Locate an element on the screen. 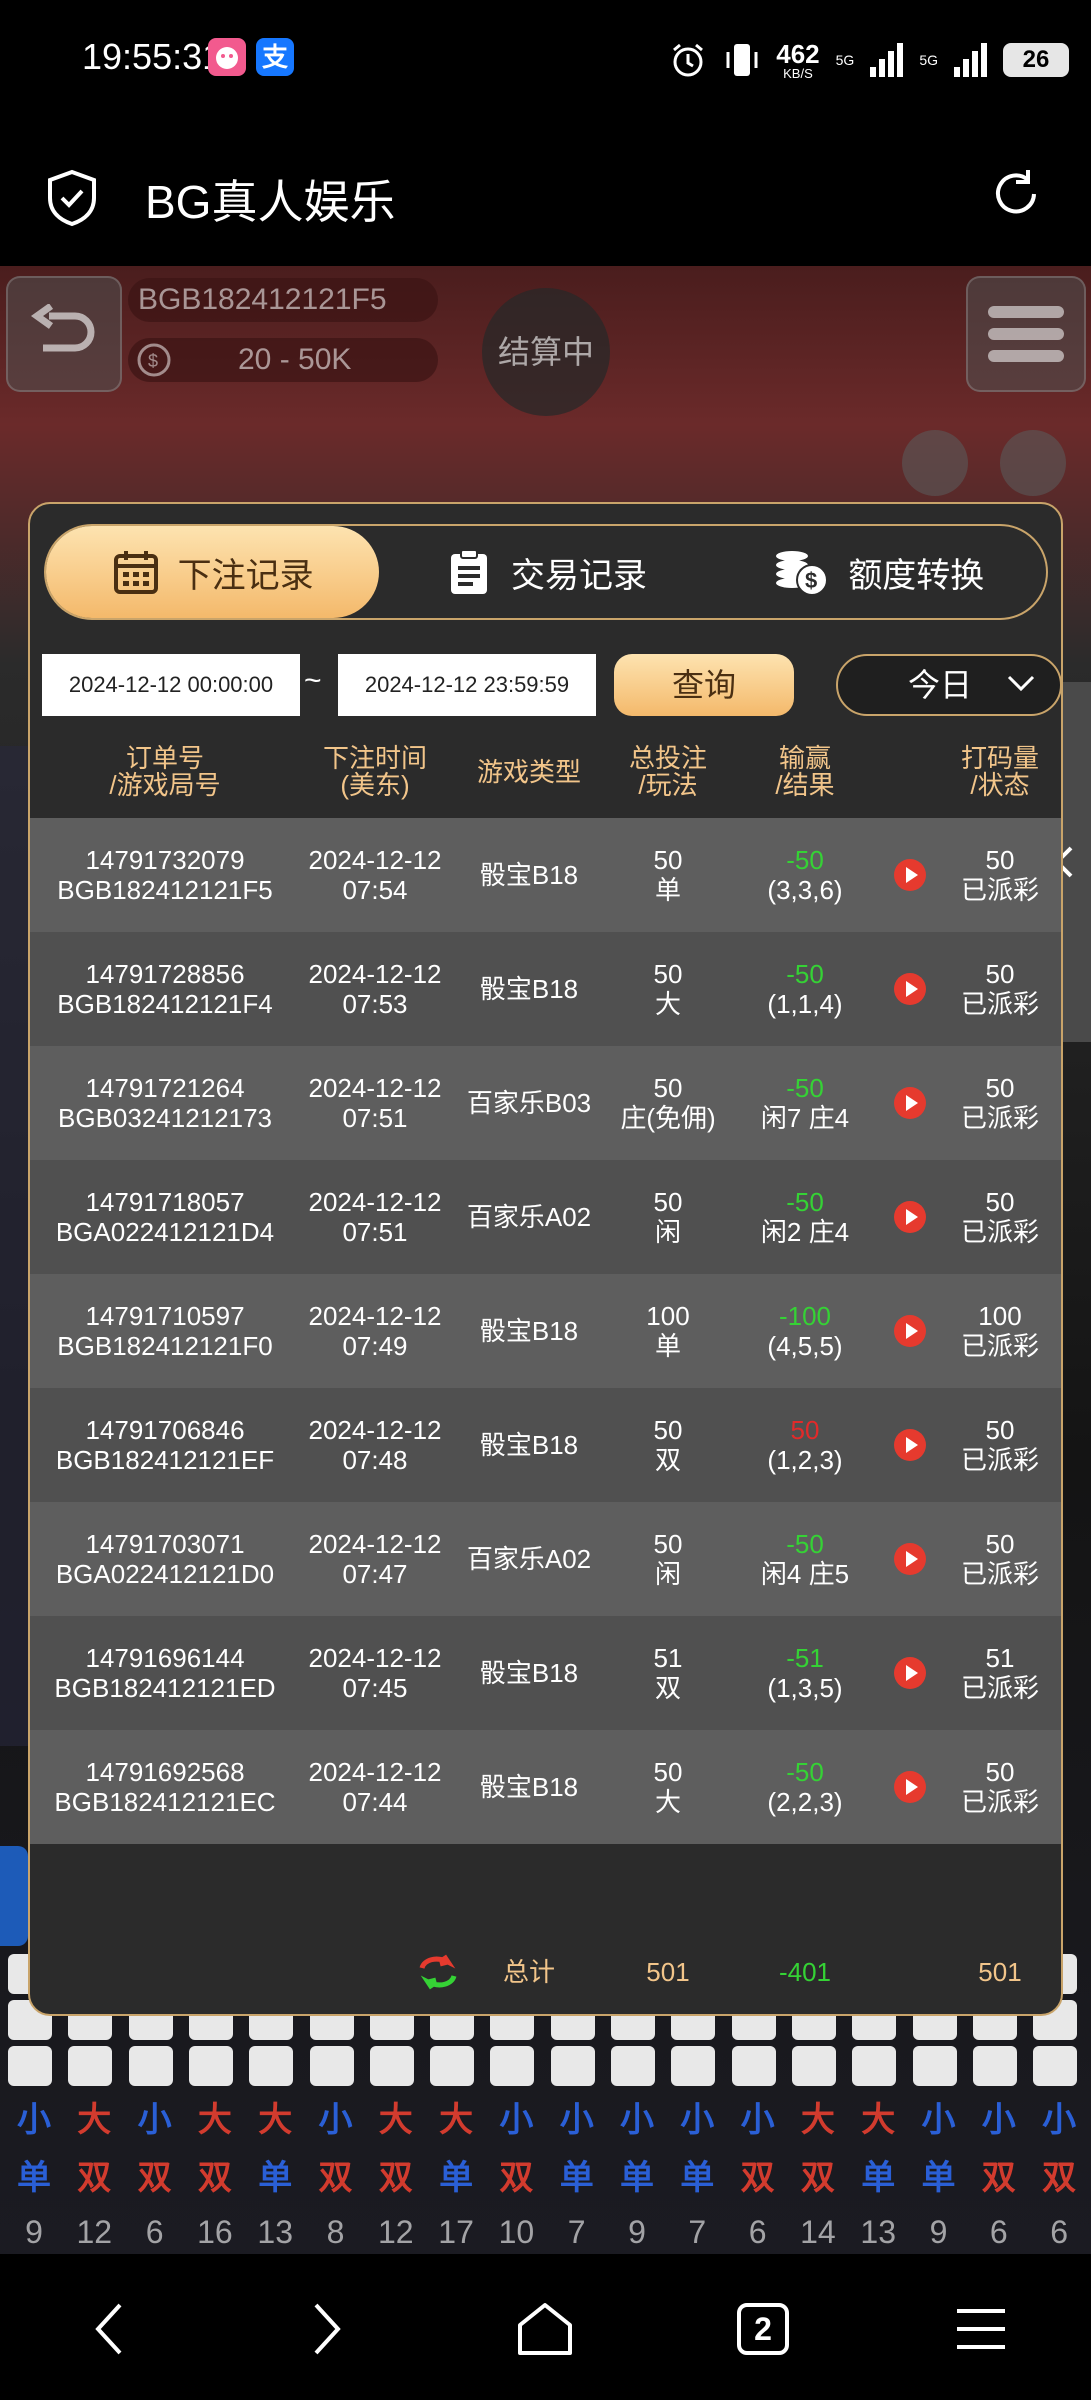  order-number: 14791732079 is located at coordinates (165, 860).